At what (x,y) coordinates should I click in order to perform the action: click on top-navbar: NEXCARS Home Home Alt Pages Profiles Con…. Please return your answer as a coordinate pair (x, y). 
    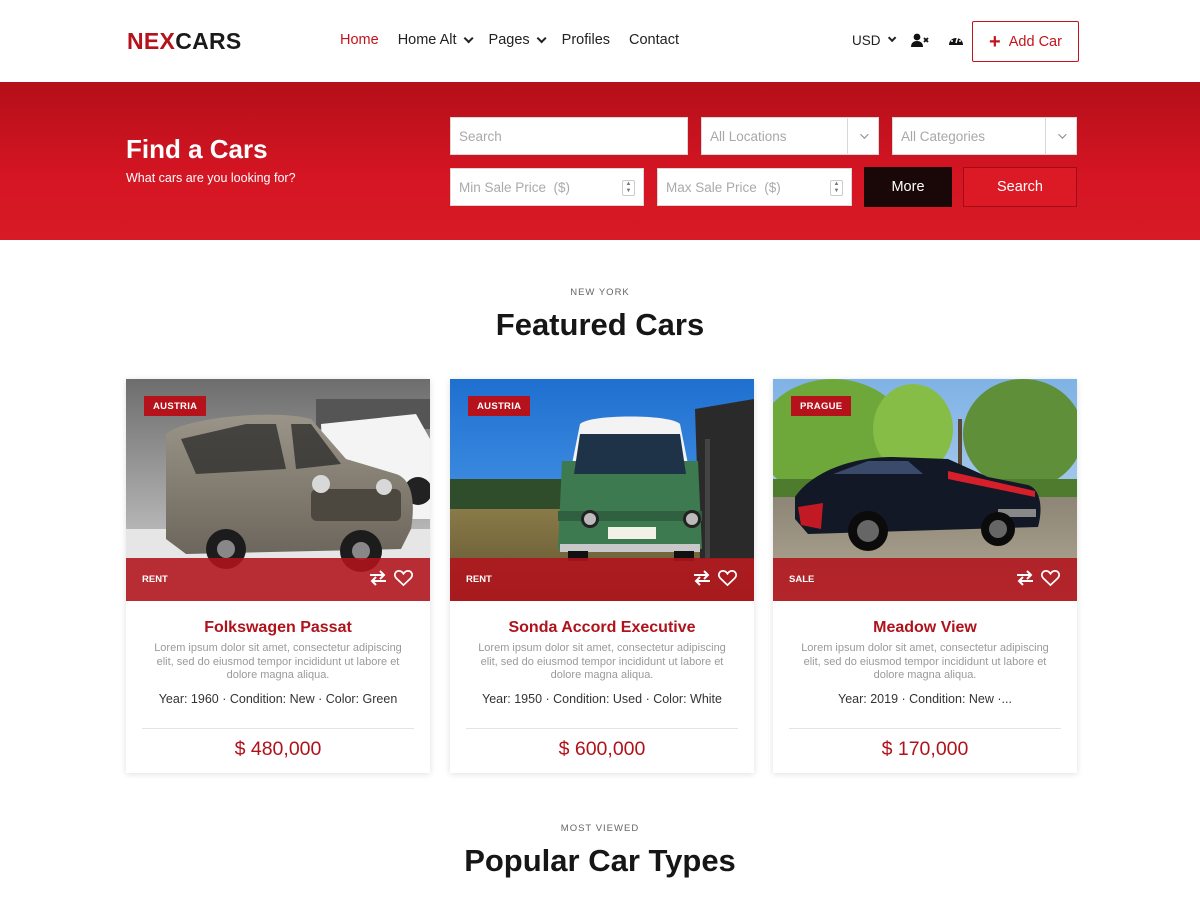
    Looking at the image, I should click on (600, 41).